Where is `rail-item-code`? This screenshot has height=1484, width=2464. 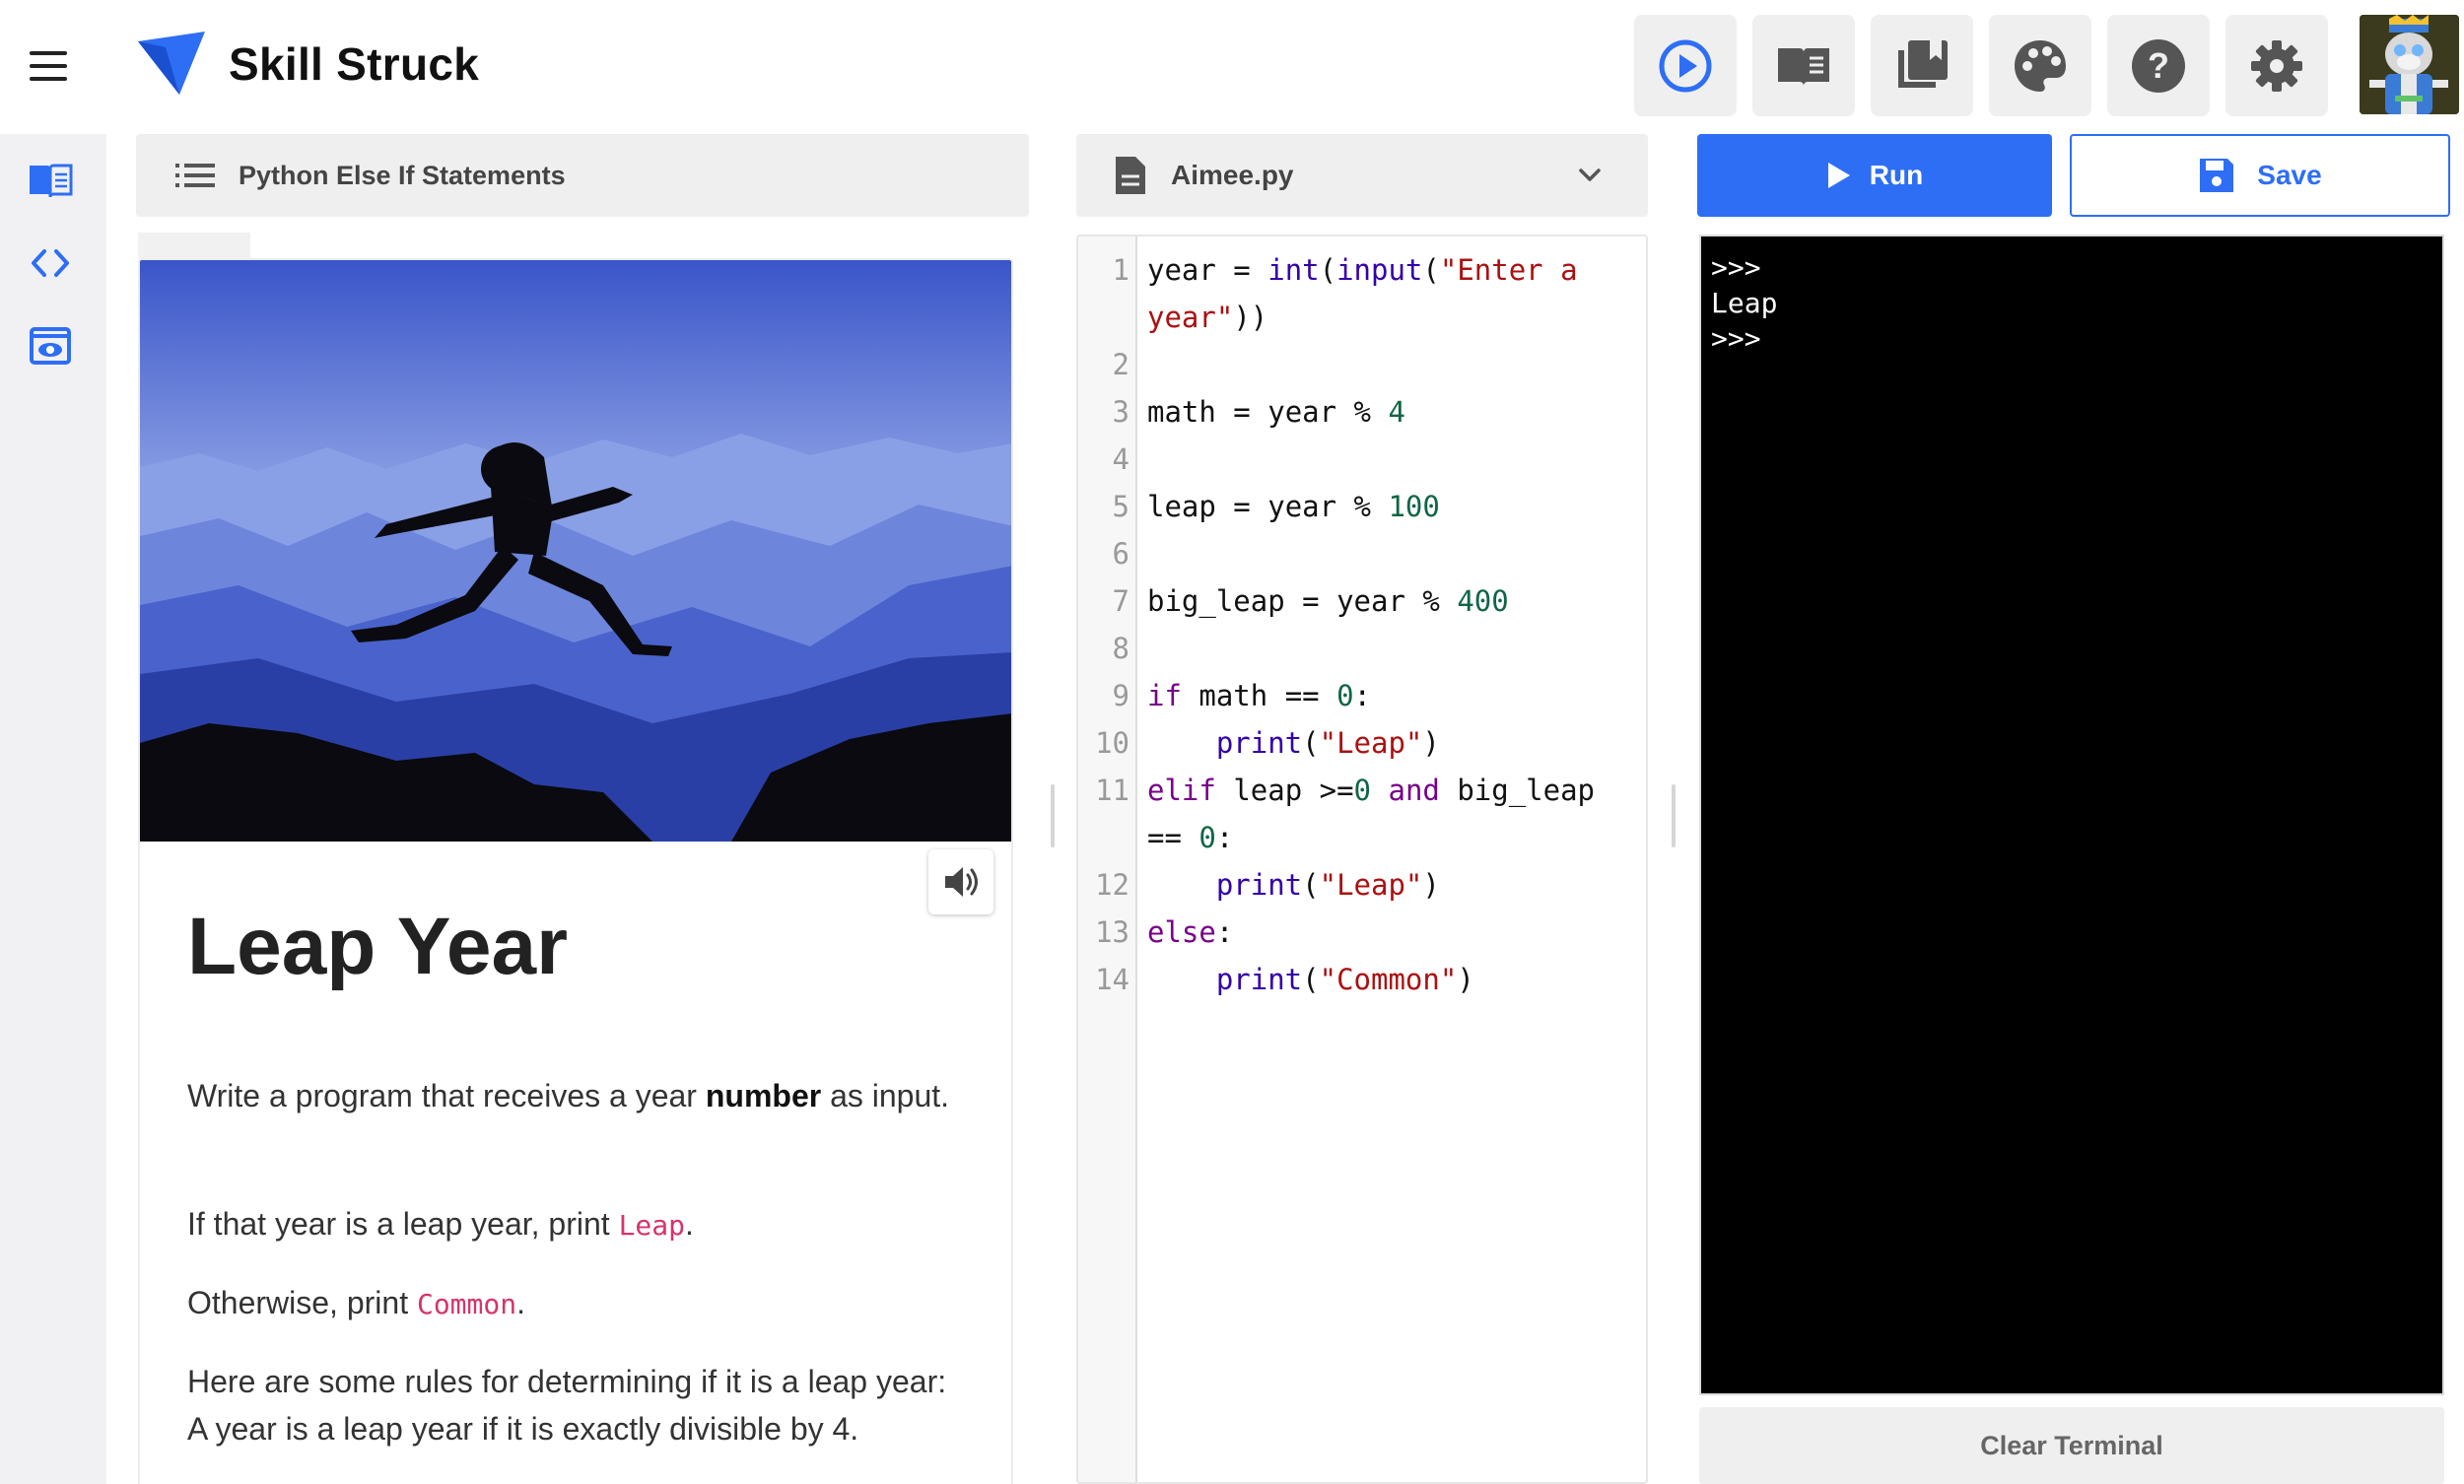
rail-item-code is located at coordinates (50, 263).